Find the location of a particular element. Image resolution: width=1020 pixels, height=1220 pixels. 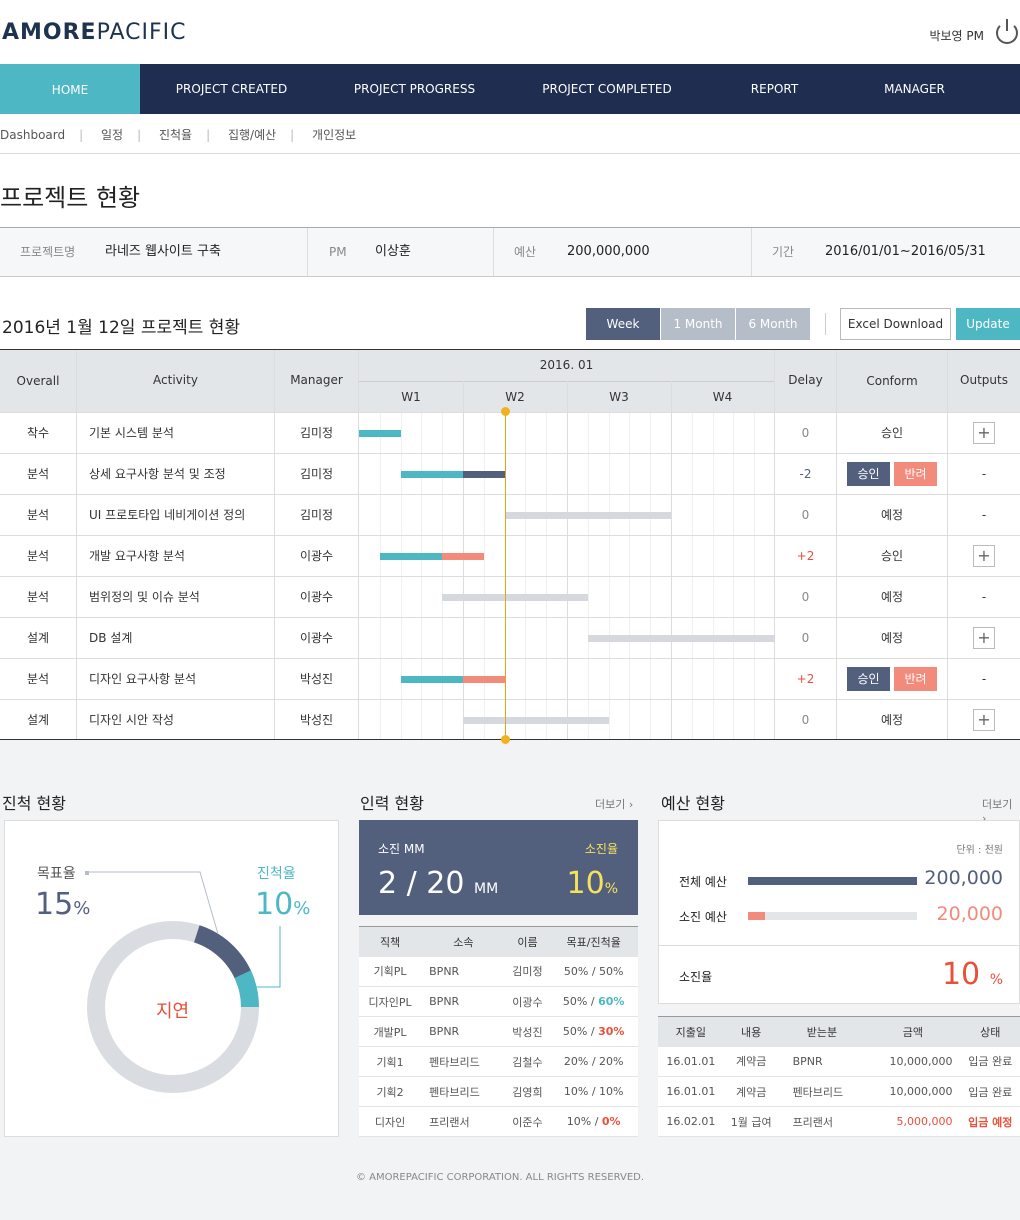

today-marker-bottom is located at coordinates (505, 739).